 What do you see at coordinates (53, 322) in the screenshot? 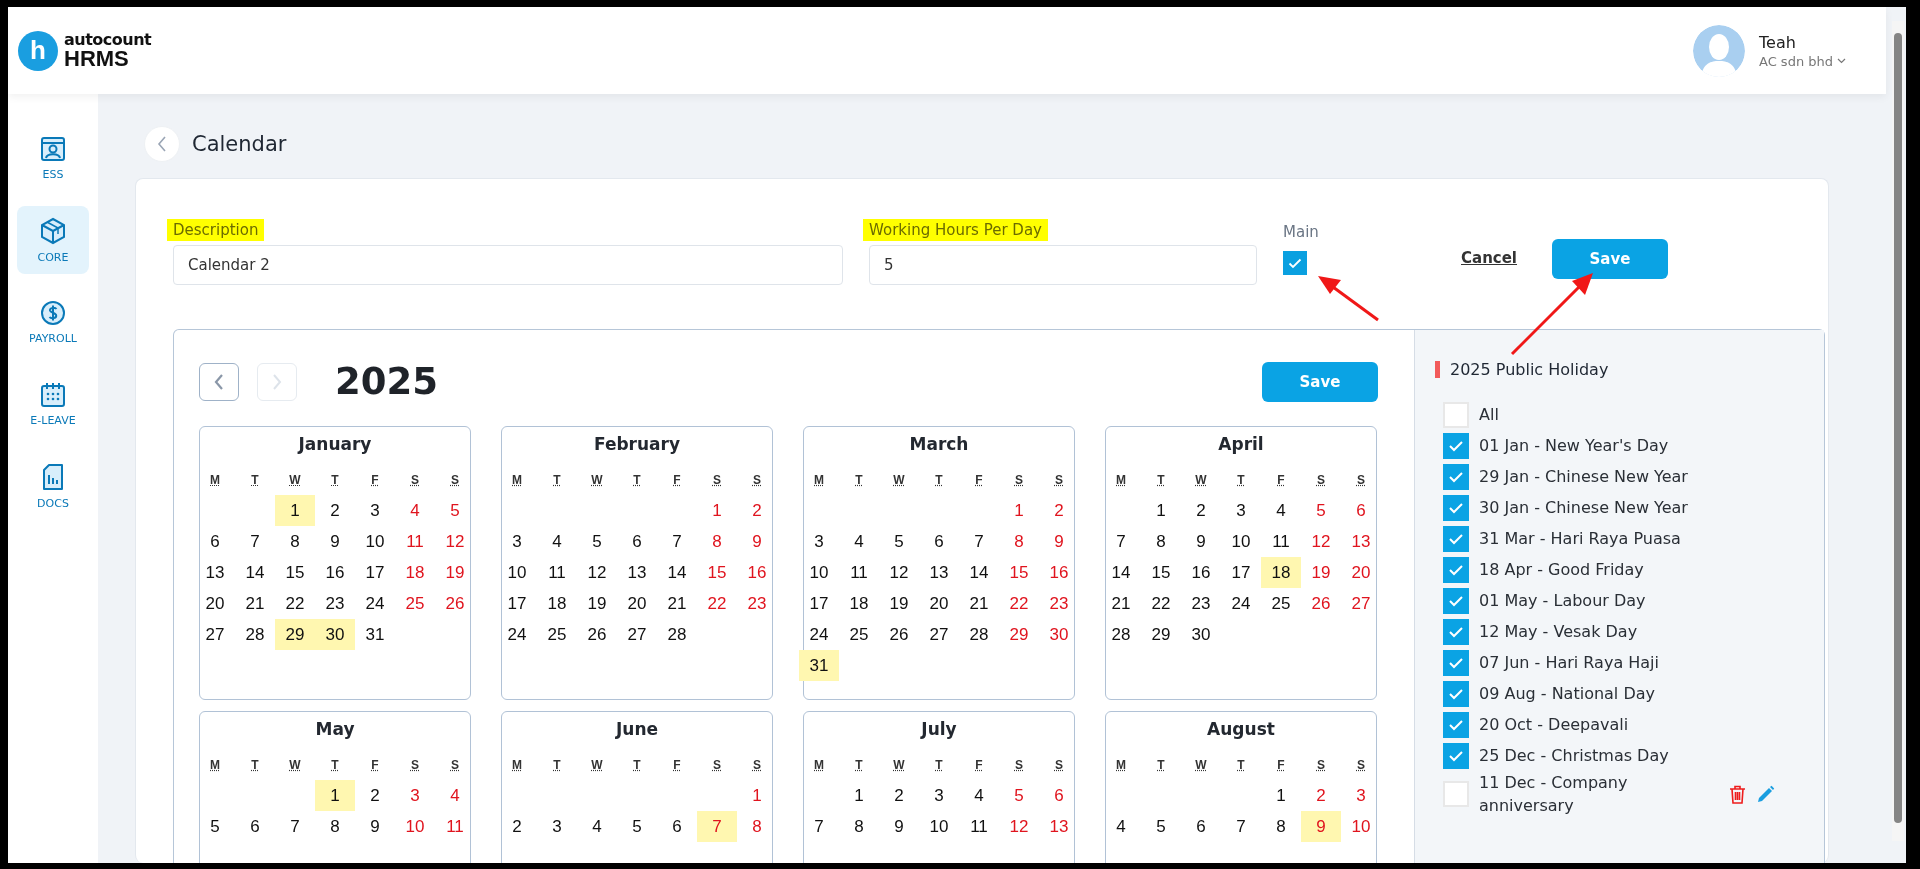
I see `sidebar-item: PAYROLL` at bounding box center [53, 322].